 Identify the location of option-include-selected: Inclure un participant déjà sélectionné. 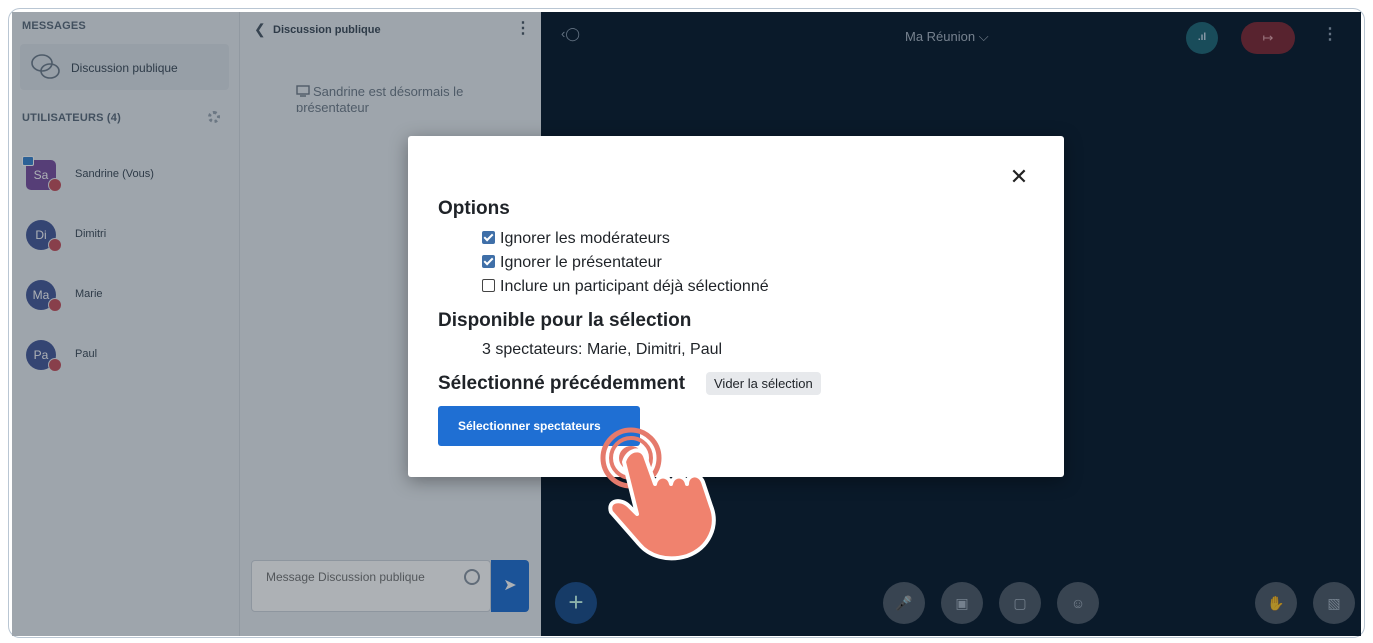
(625, 287).